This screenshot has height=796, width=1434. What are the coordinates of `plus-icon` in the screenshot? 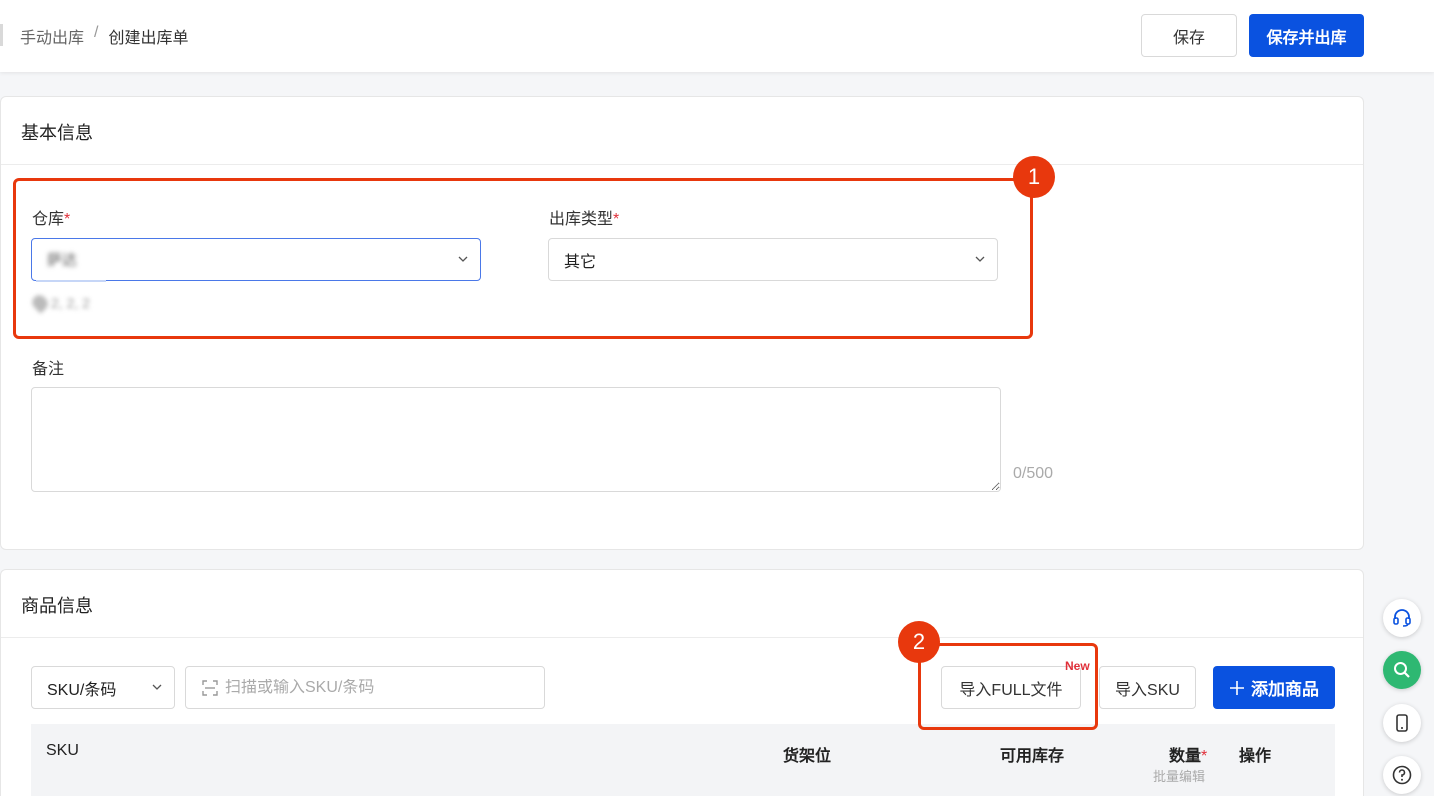 It's located at (1237, 687).